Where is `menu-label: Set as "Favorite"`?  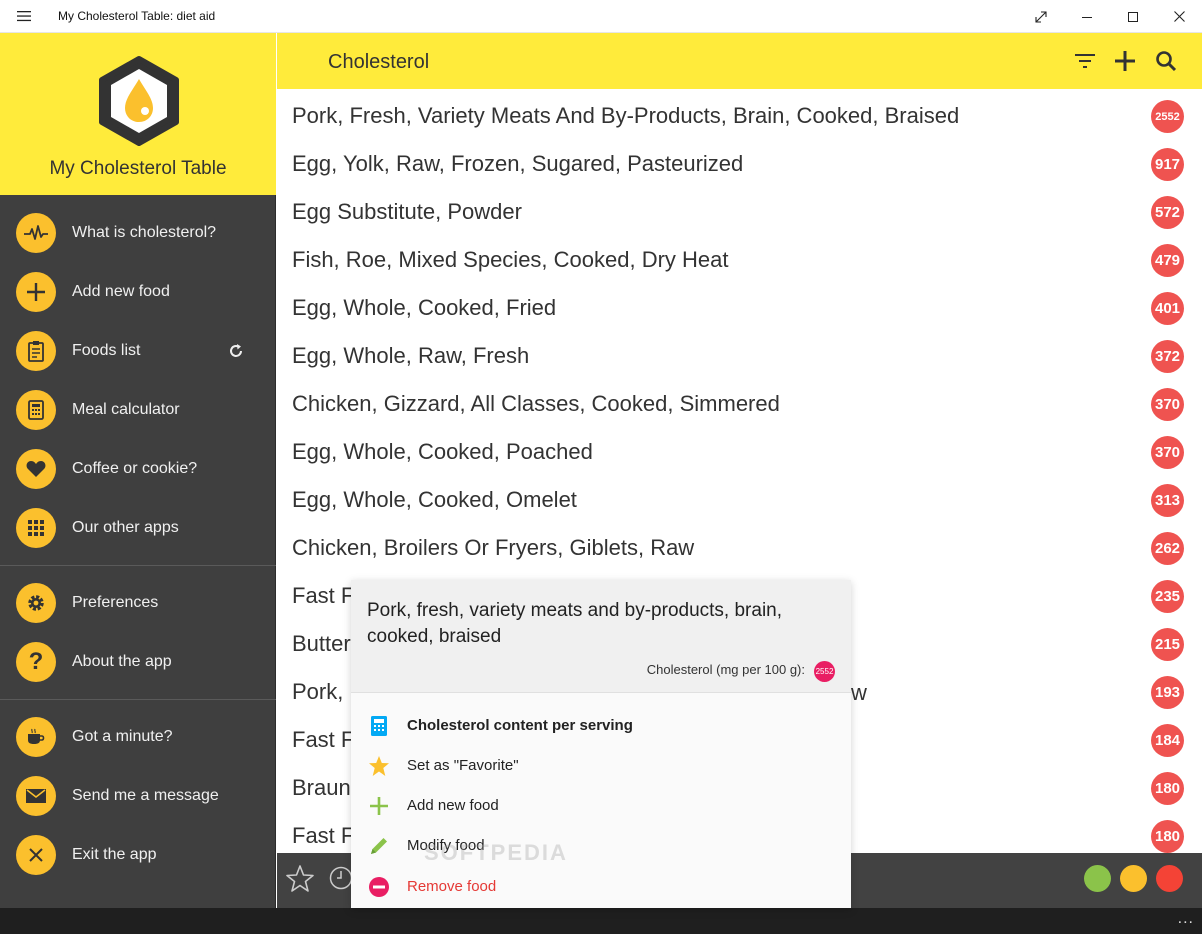
menu-label: Set as "Favorite" is located at coordinates (463, 765).